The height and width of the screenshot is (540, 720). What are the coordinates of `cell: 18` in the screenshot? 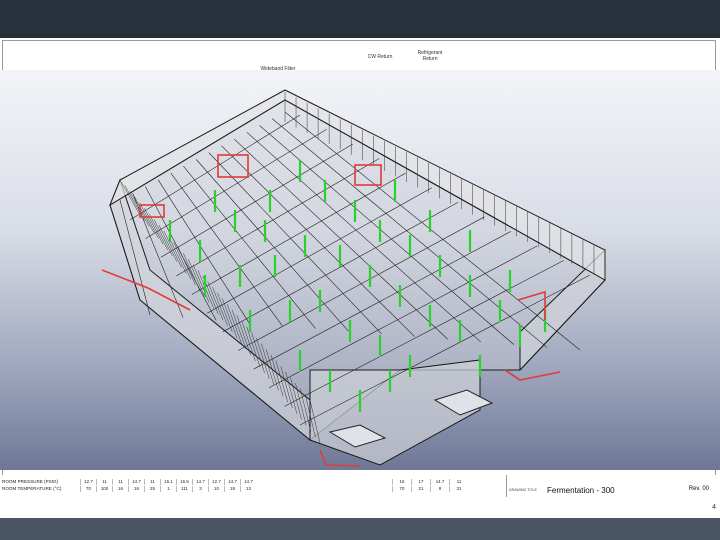 It's located at (232, 489).